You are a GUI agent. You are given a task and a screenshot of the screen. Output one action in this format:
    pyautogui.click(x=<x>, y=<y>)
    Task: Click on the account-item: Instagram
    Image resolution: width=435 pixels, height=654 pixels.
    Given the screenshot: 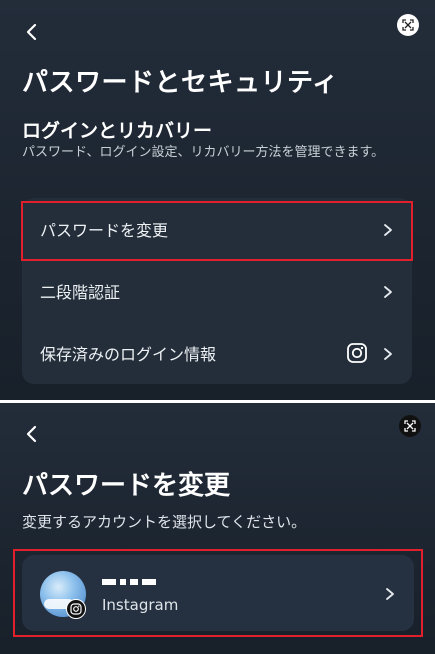 What is the action you would take?
    pyautogui.click(x=218, y=593)
    